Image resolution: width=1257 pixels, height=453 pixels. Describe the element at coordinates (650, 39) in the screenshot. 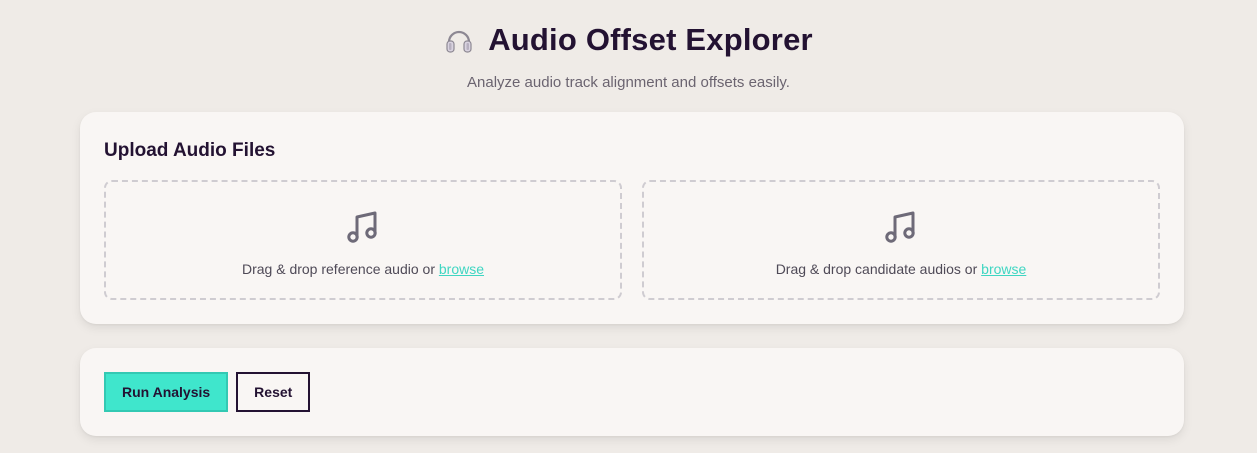

I see `page-title: Audio Offset Explorer` at that location.